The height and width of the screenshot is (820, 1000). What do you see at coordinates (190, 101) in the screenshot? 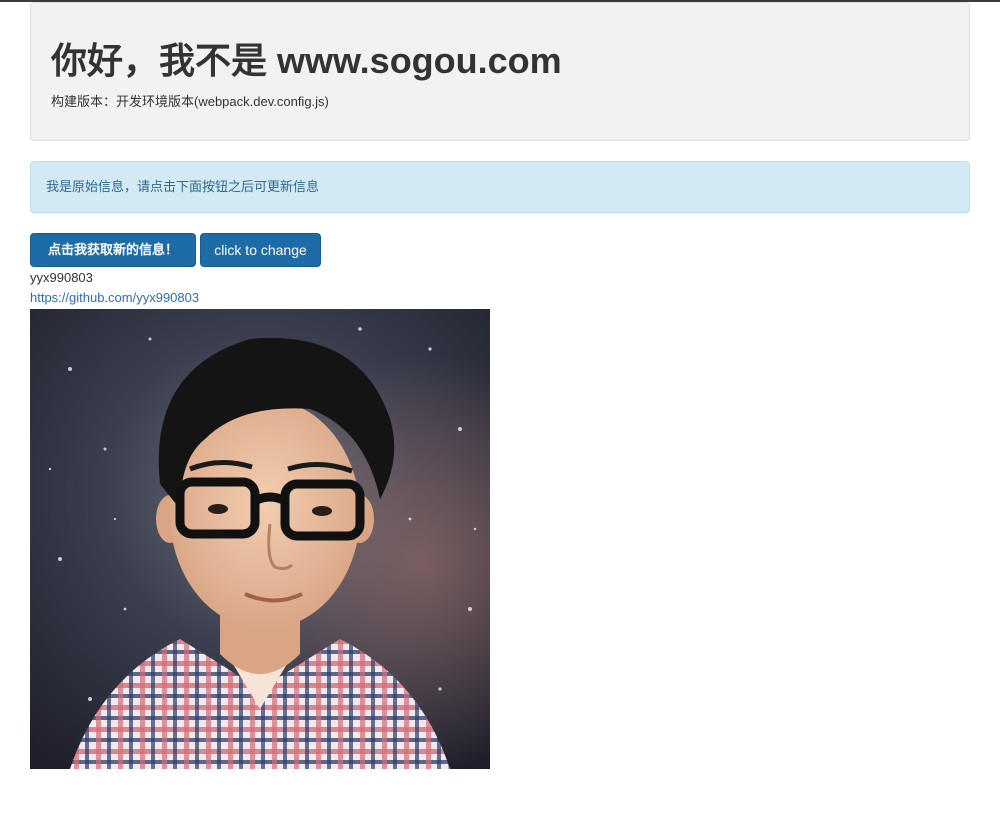
I see `build-version-label: 构建版本：开发环境版本(webpack.dev.config.js)` at bounding box center [190, 101].